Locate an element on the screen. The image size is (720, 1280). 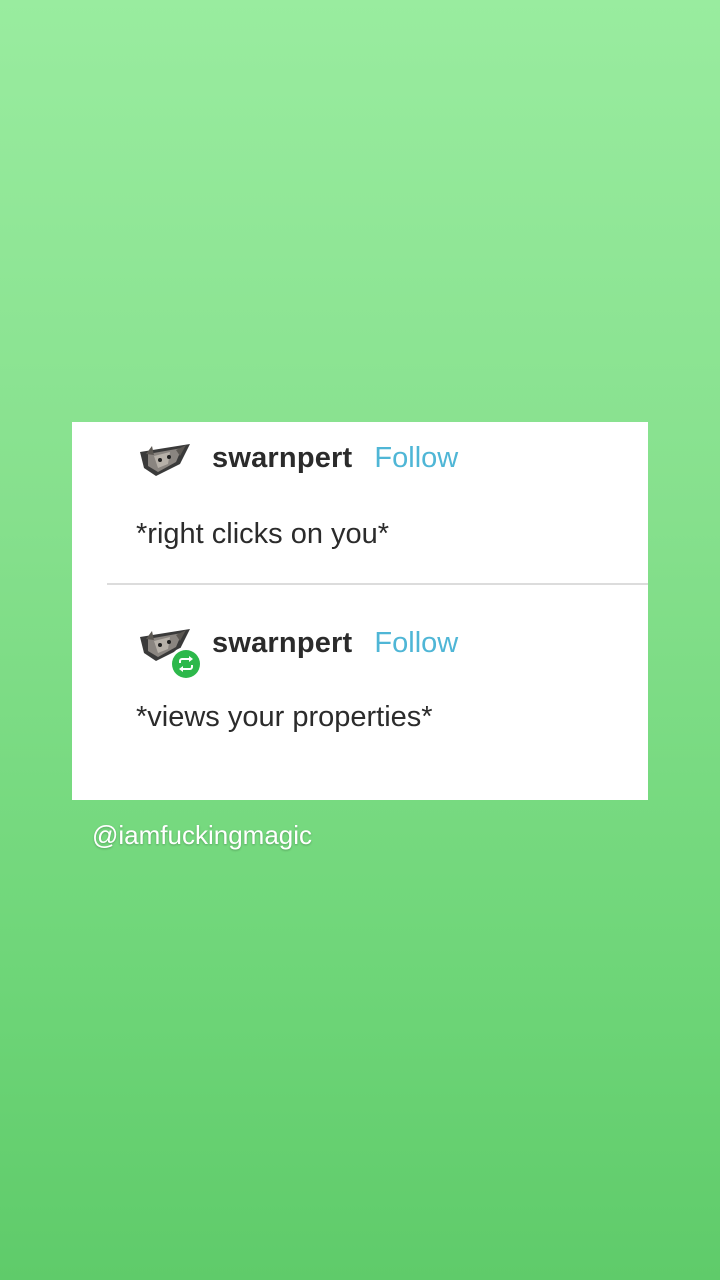
post-text: *right clicks on you* is located at coordinates (263, 534).